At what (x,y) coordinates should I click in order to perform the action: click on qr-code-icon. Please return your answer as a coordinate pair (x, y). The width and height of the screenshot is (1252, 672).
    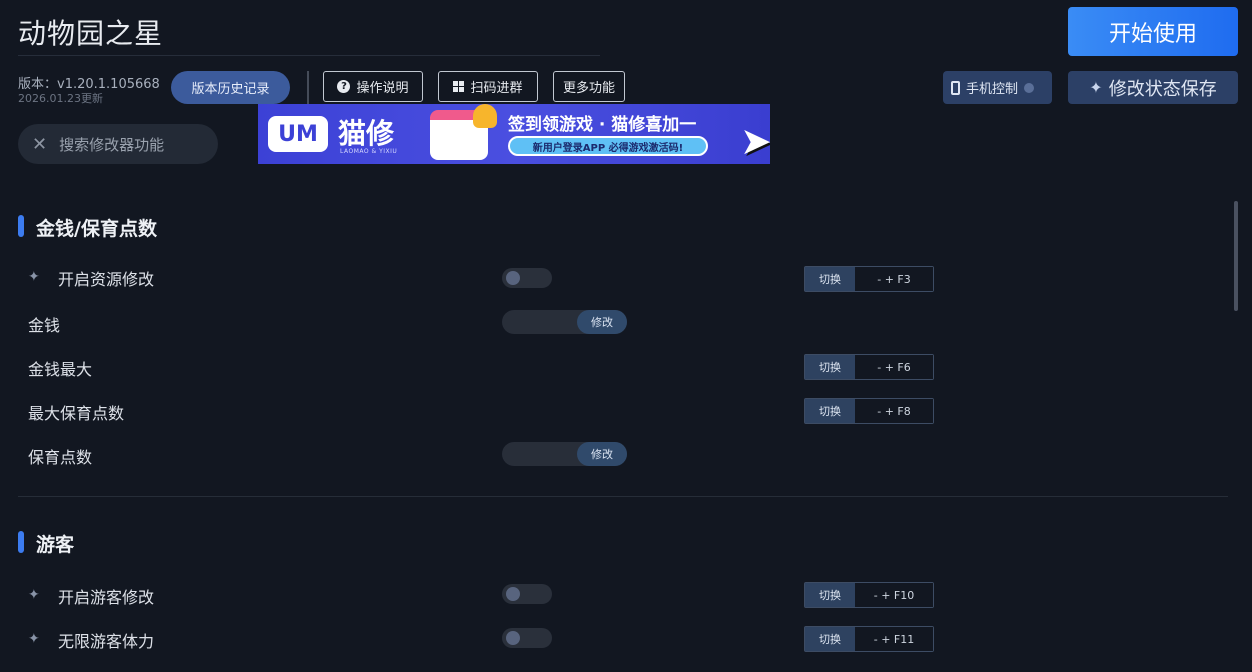
    Looking at the image, I should click on (459, 86).